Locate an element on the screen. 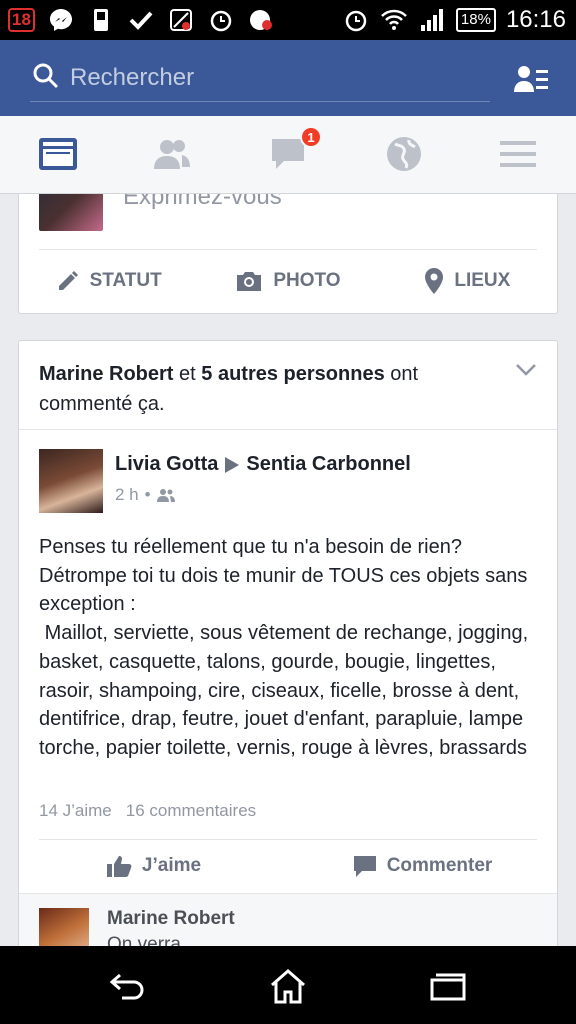 The height and width of the screenshot is (1024, 576). user-avatar is located at coordinates (71, 212).